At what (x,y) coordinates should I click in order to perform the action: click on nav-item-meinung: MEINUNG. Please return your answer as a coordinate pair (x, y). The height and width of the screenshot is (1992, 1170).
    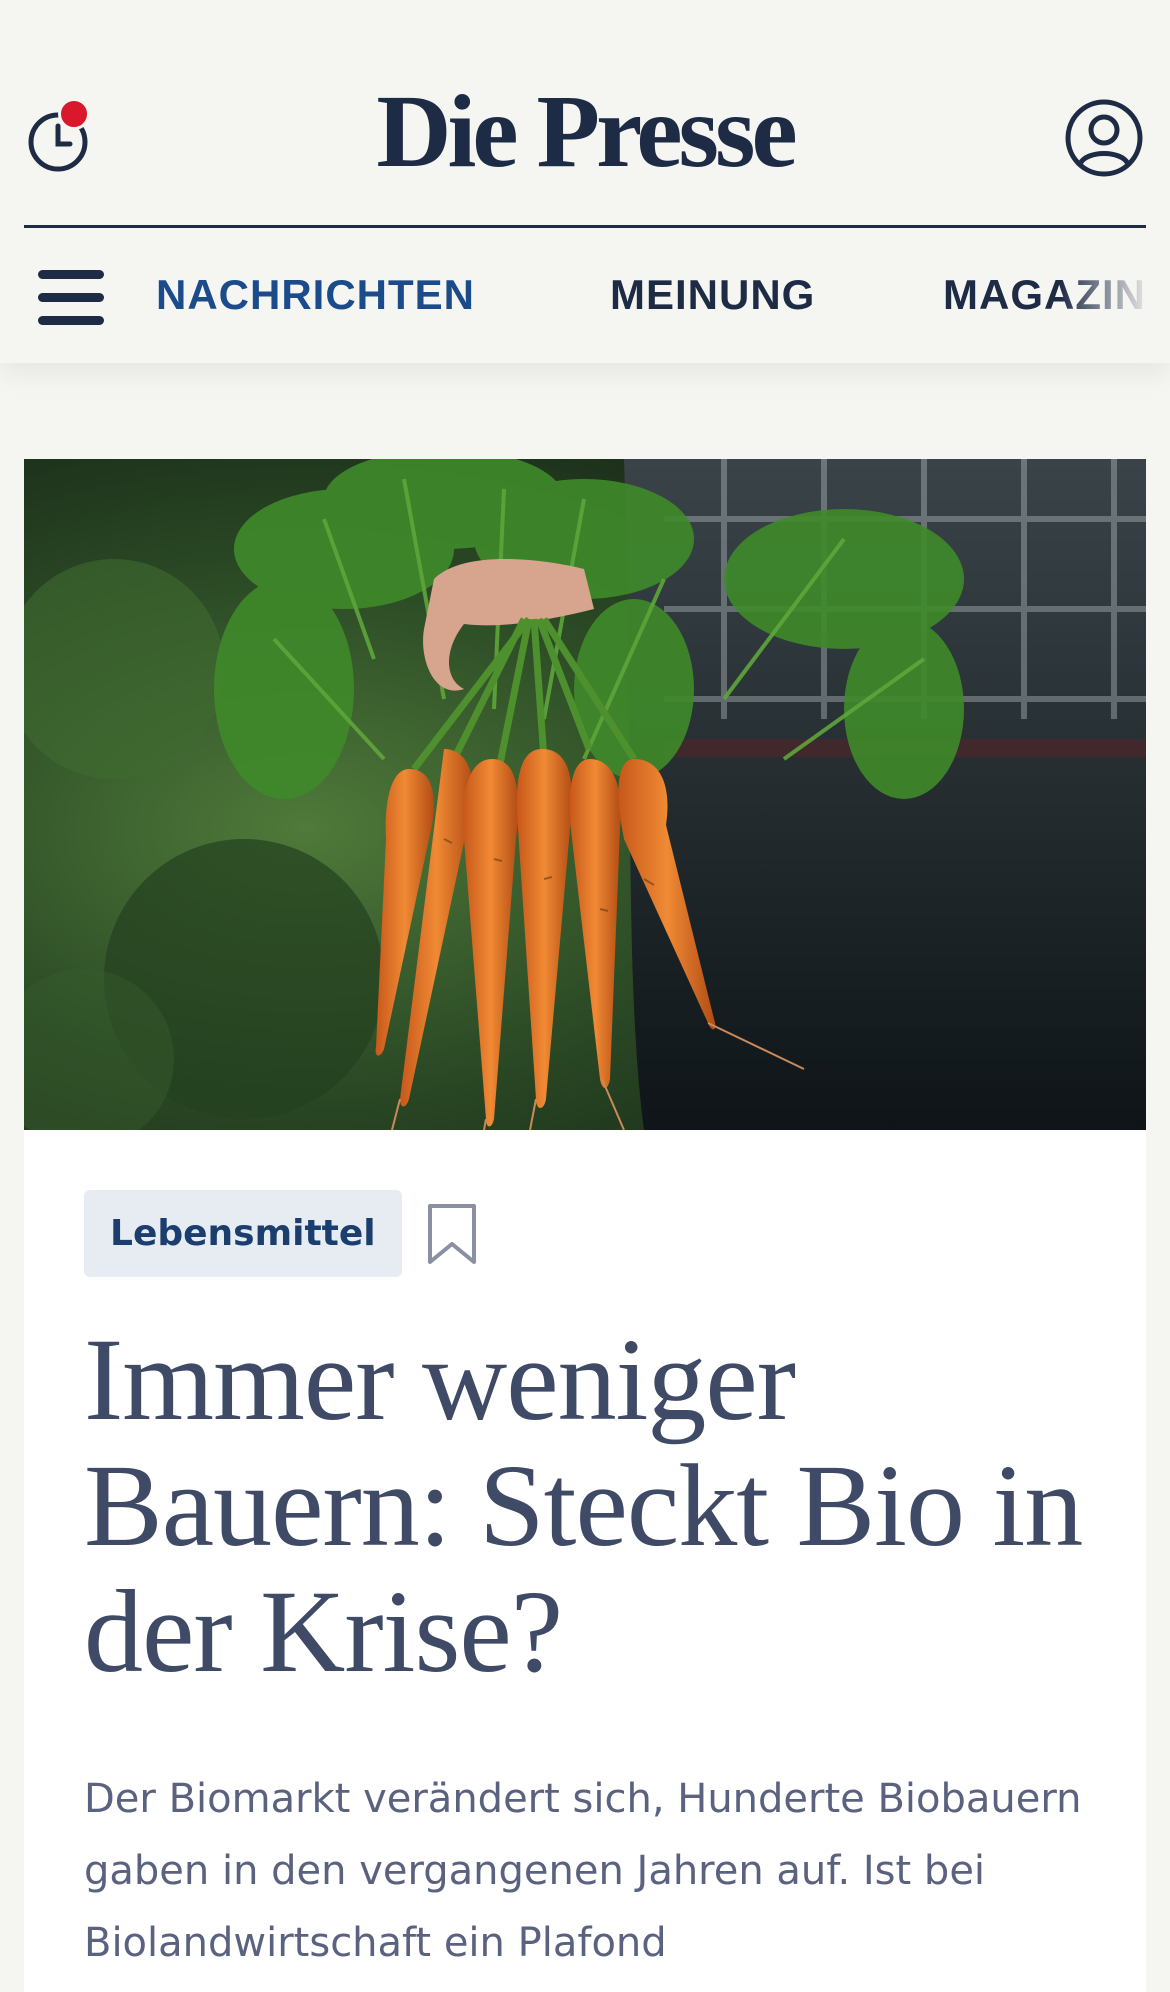
    Looking at the image, I should click on (712, 295).